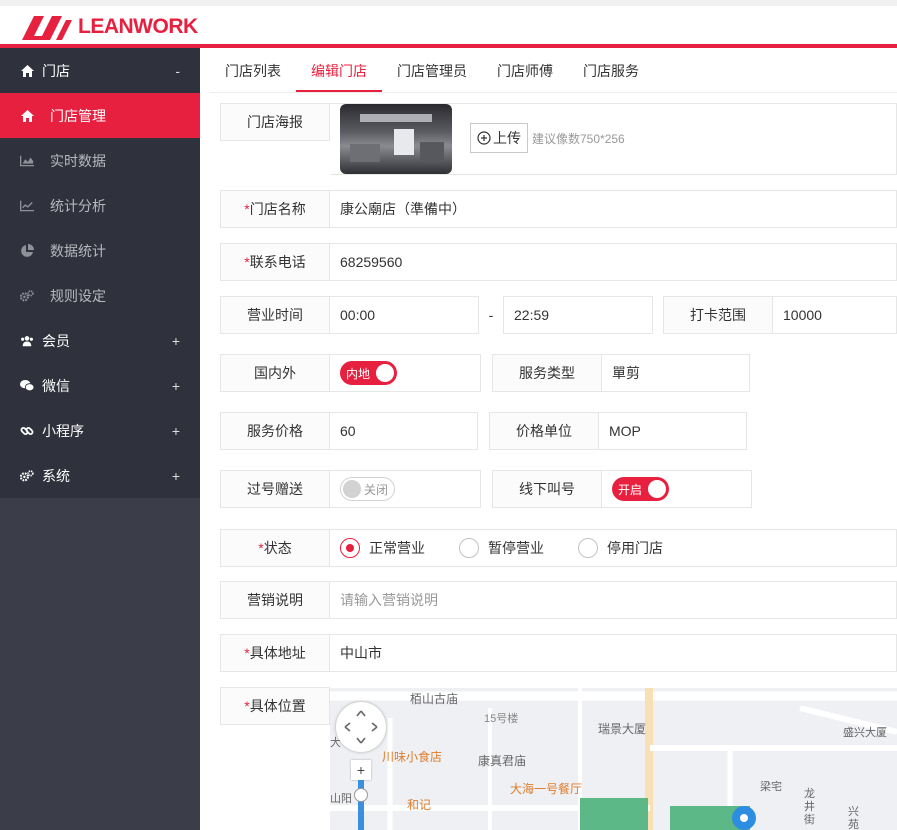 The image size is (897, 830). I want to click on brand-name: LEANWORK, so click(138, 26).